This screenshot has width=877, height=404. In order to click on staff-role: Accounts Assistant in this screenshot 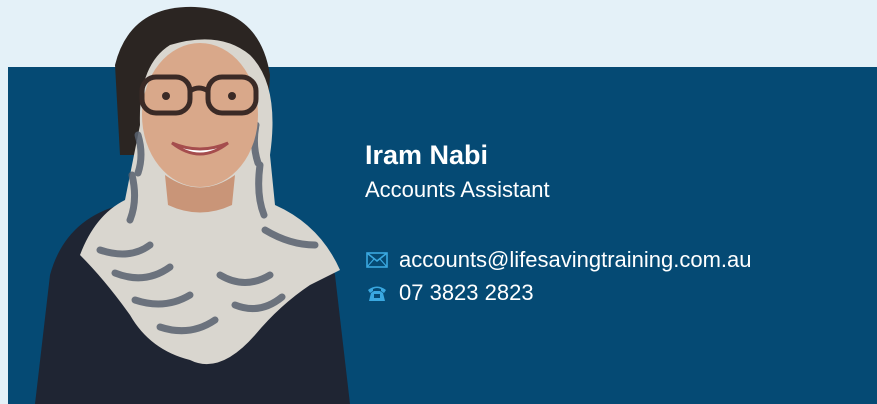, I will do `click(457, 189)`.